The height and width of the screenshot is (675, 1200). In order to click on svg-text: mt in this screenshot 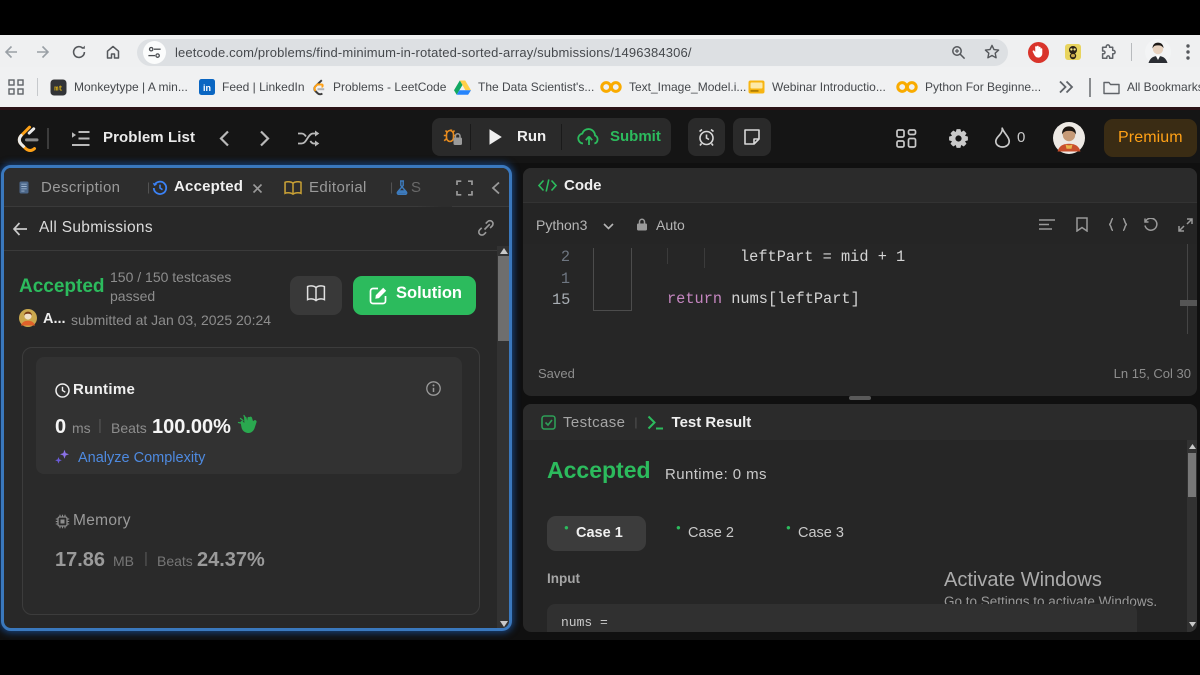, I will do `click(58, 89)`.